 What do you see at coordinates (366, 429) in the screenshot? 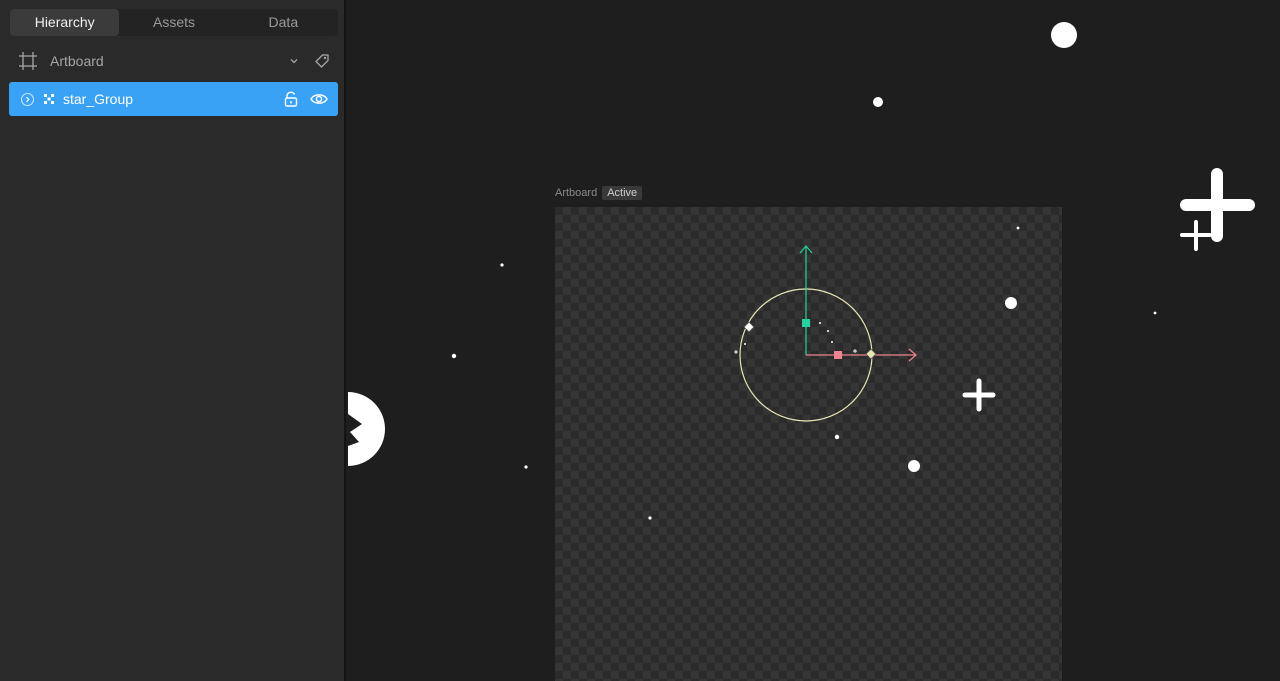
I see `partial-shape-left` at bounding box center [366, 429].